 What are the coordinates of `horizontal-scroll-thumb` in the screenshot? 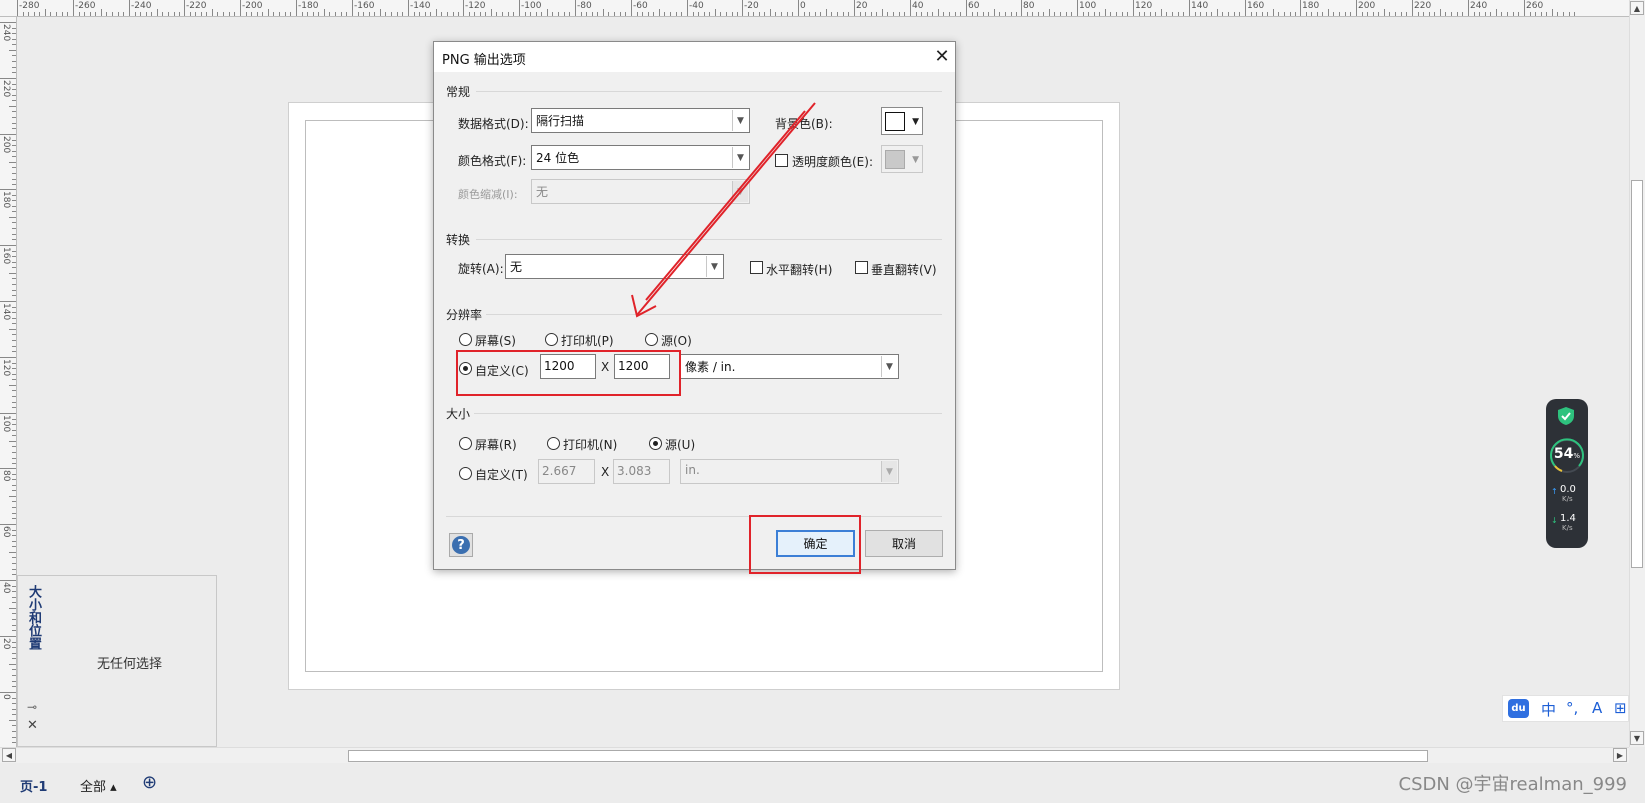 It's located at (888, 756).